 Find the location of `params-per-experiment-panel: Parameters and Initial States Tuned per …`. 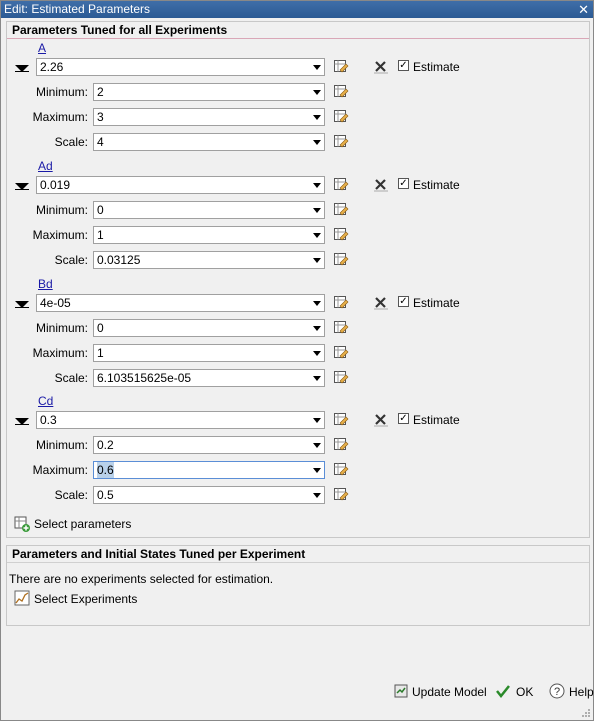

params-per-experiment-panel: Parameters and Initial States Tuned per … is located at coordinates (298, 585).